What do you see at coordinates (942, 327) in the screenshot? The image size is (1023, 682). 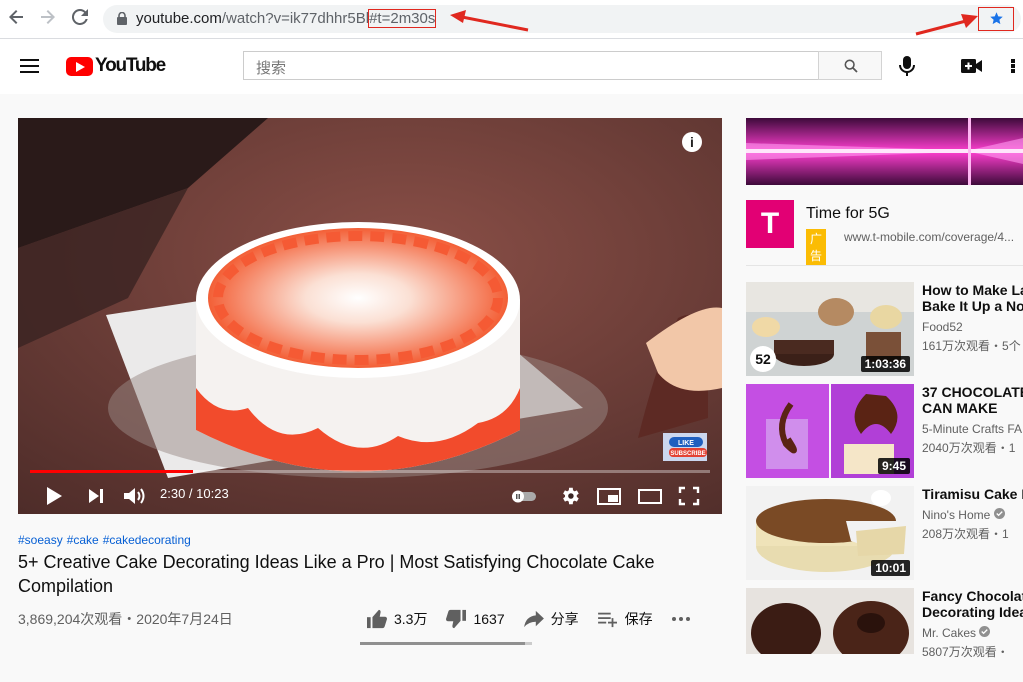 I see `rec-channel: Food52` at bounding box center [942, 327].